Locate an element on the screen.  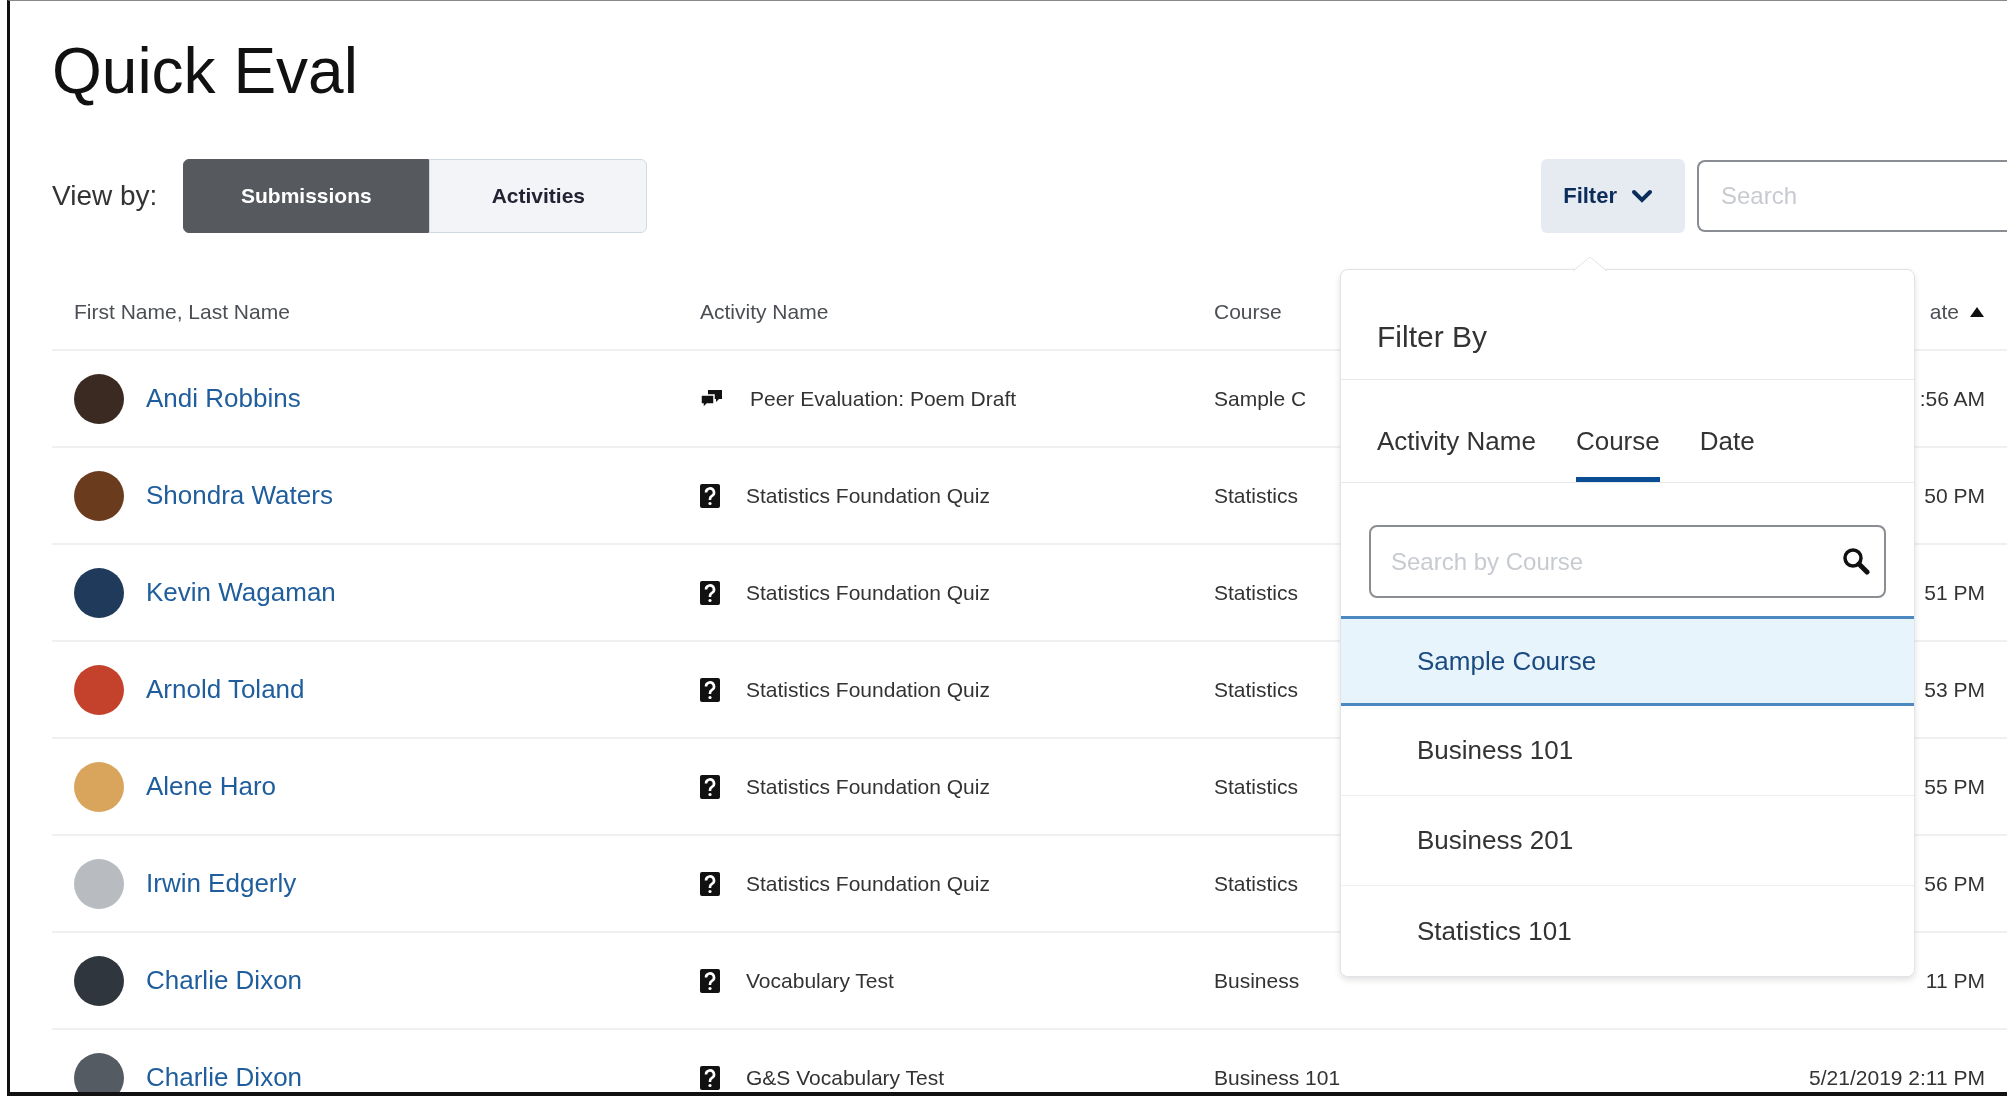
course-search-field: Search by Course is located at coordinates (1627, 561).